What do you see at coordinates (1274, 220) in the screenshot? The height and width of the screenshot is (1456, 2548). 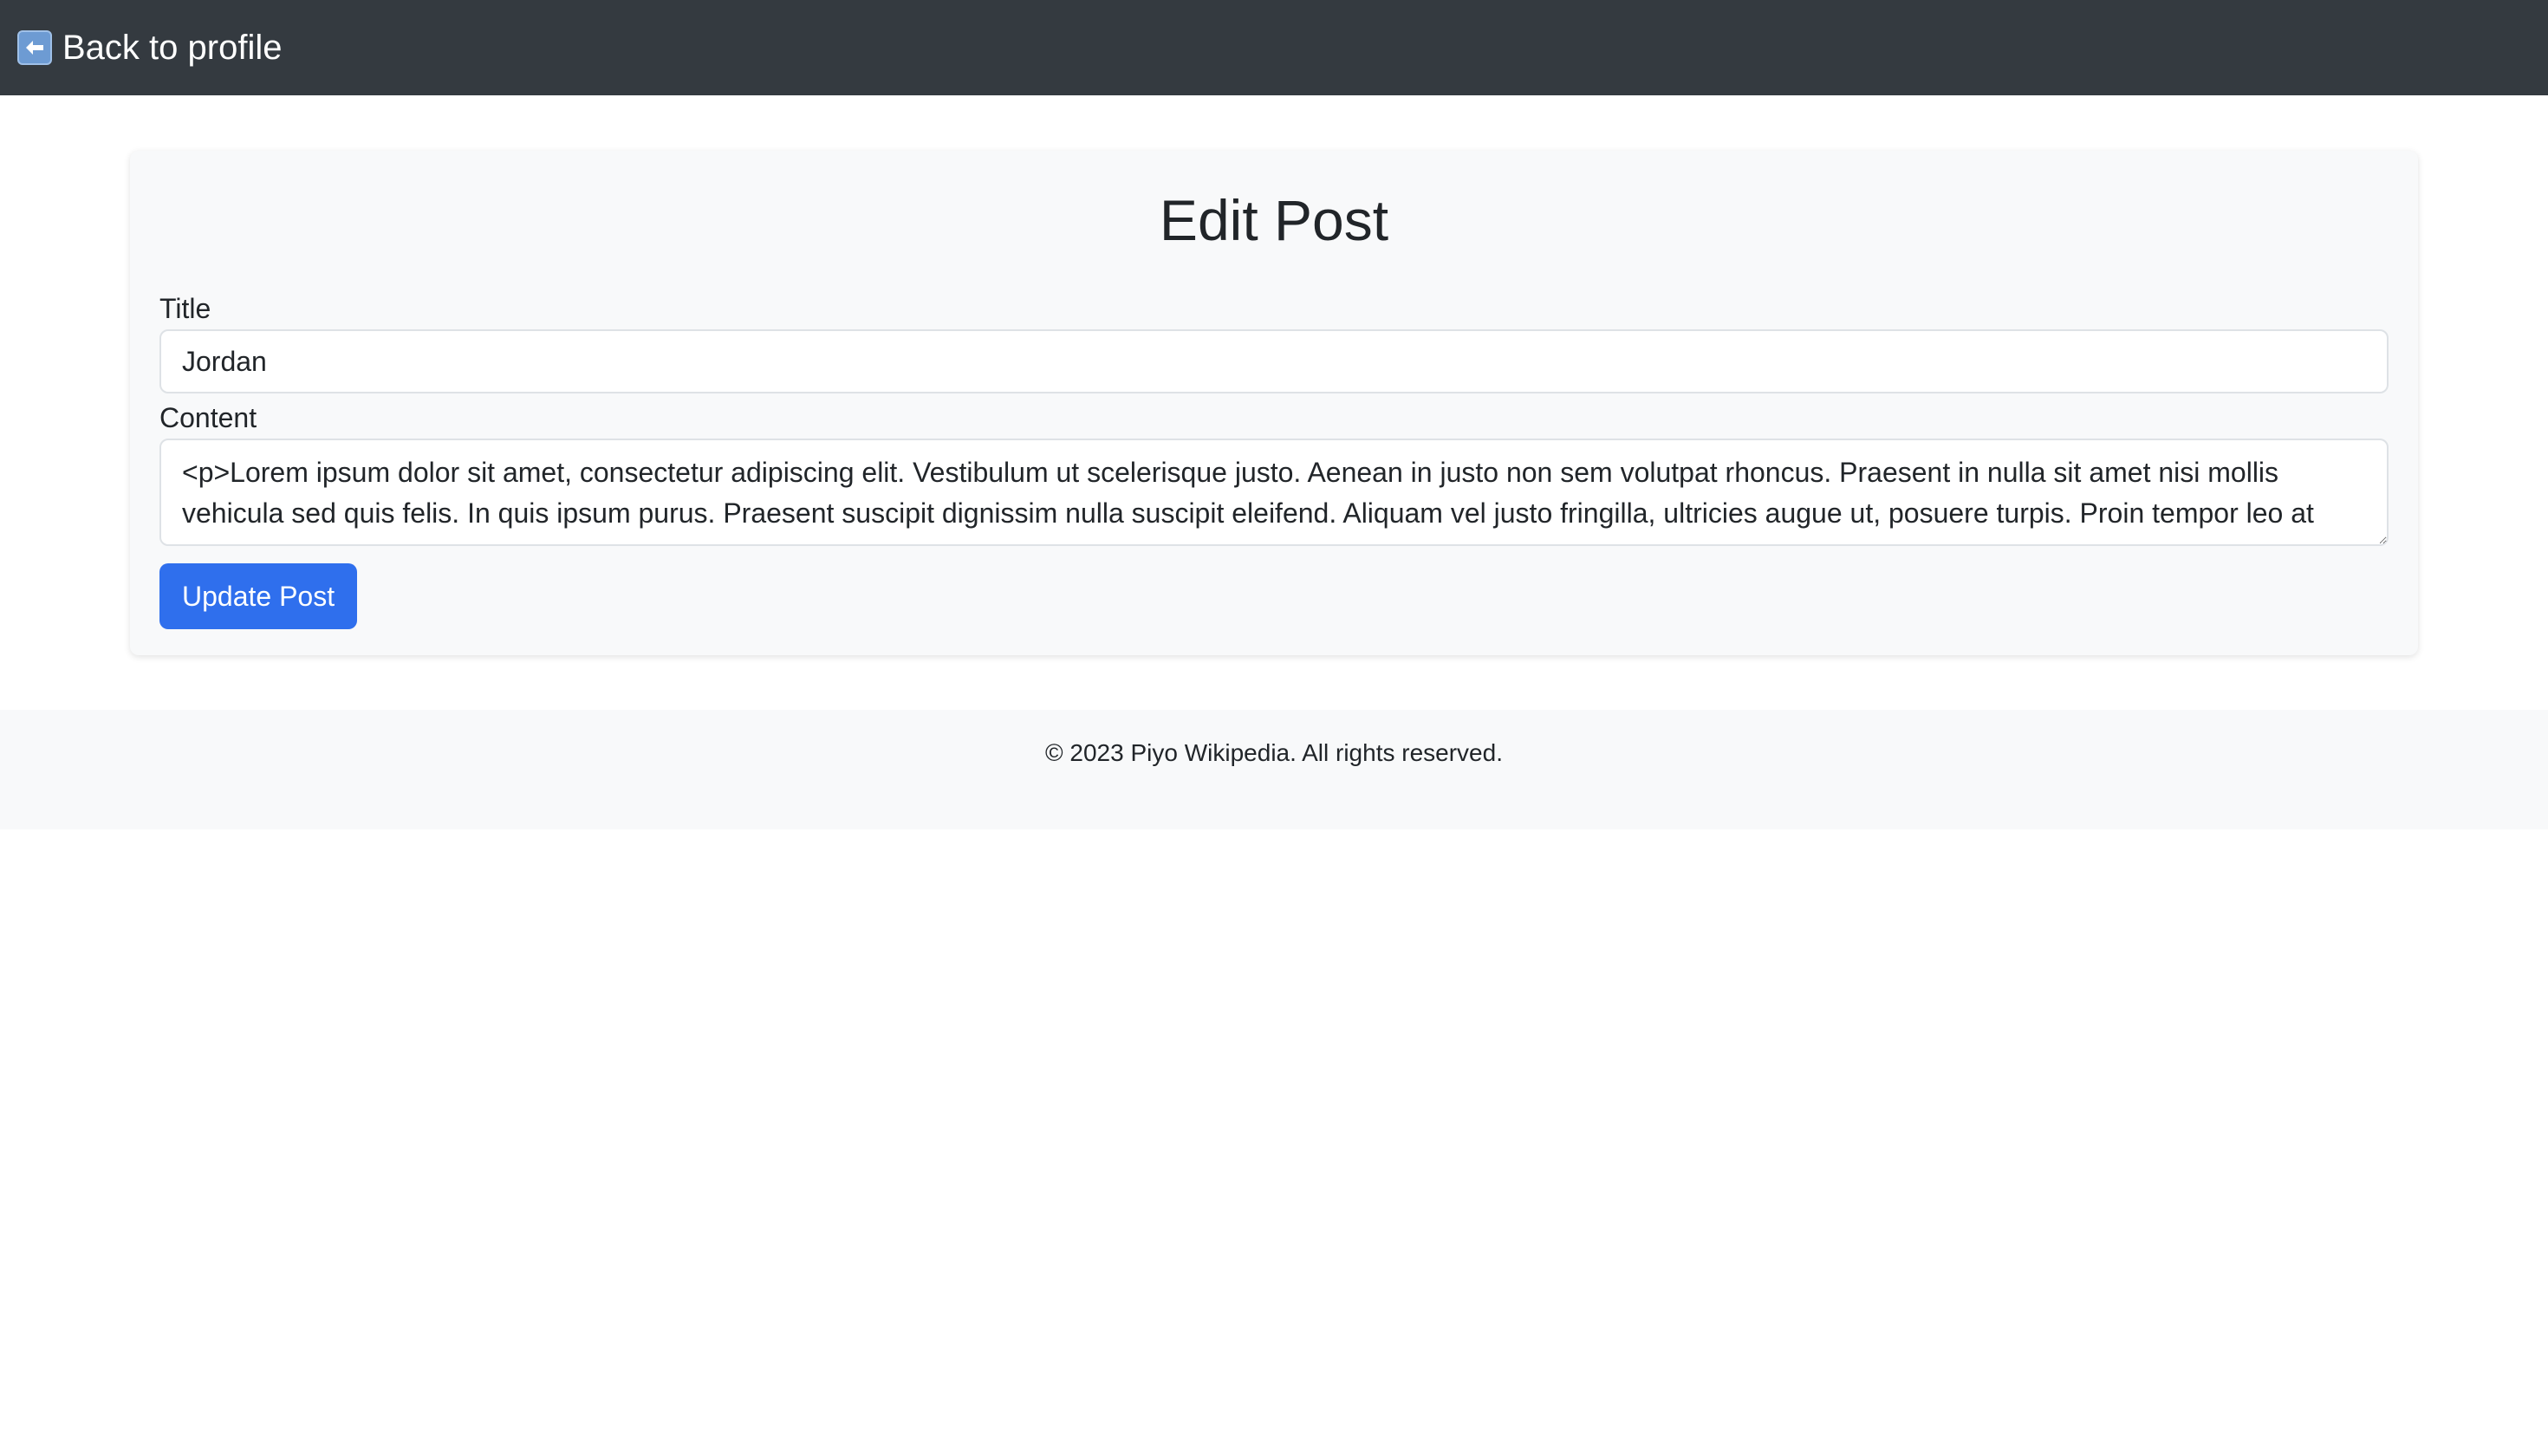 I see `page-title: Edit Post` at bounding box center [1274, 220].